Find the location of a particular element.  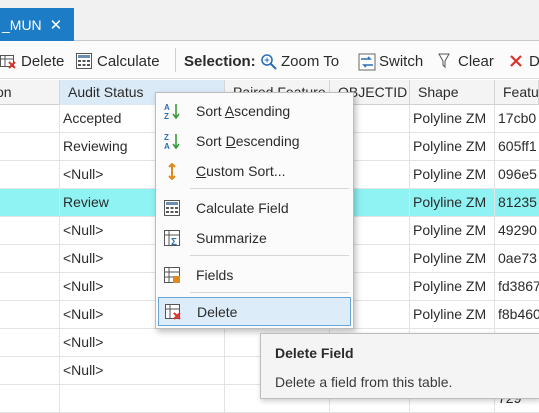

zoom-to-label: Zoom To is located at coordinates (310, 61).